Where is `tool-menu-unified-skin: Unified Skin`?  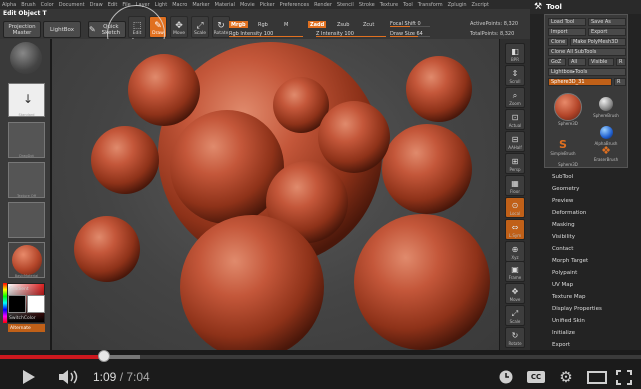 tool-menu-unified-skin: Unified Skin is located at coordinates (596, 321).